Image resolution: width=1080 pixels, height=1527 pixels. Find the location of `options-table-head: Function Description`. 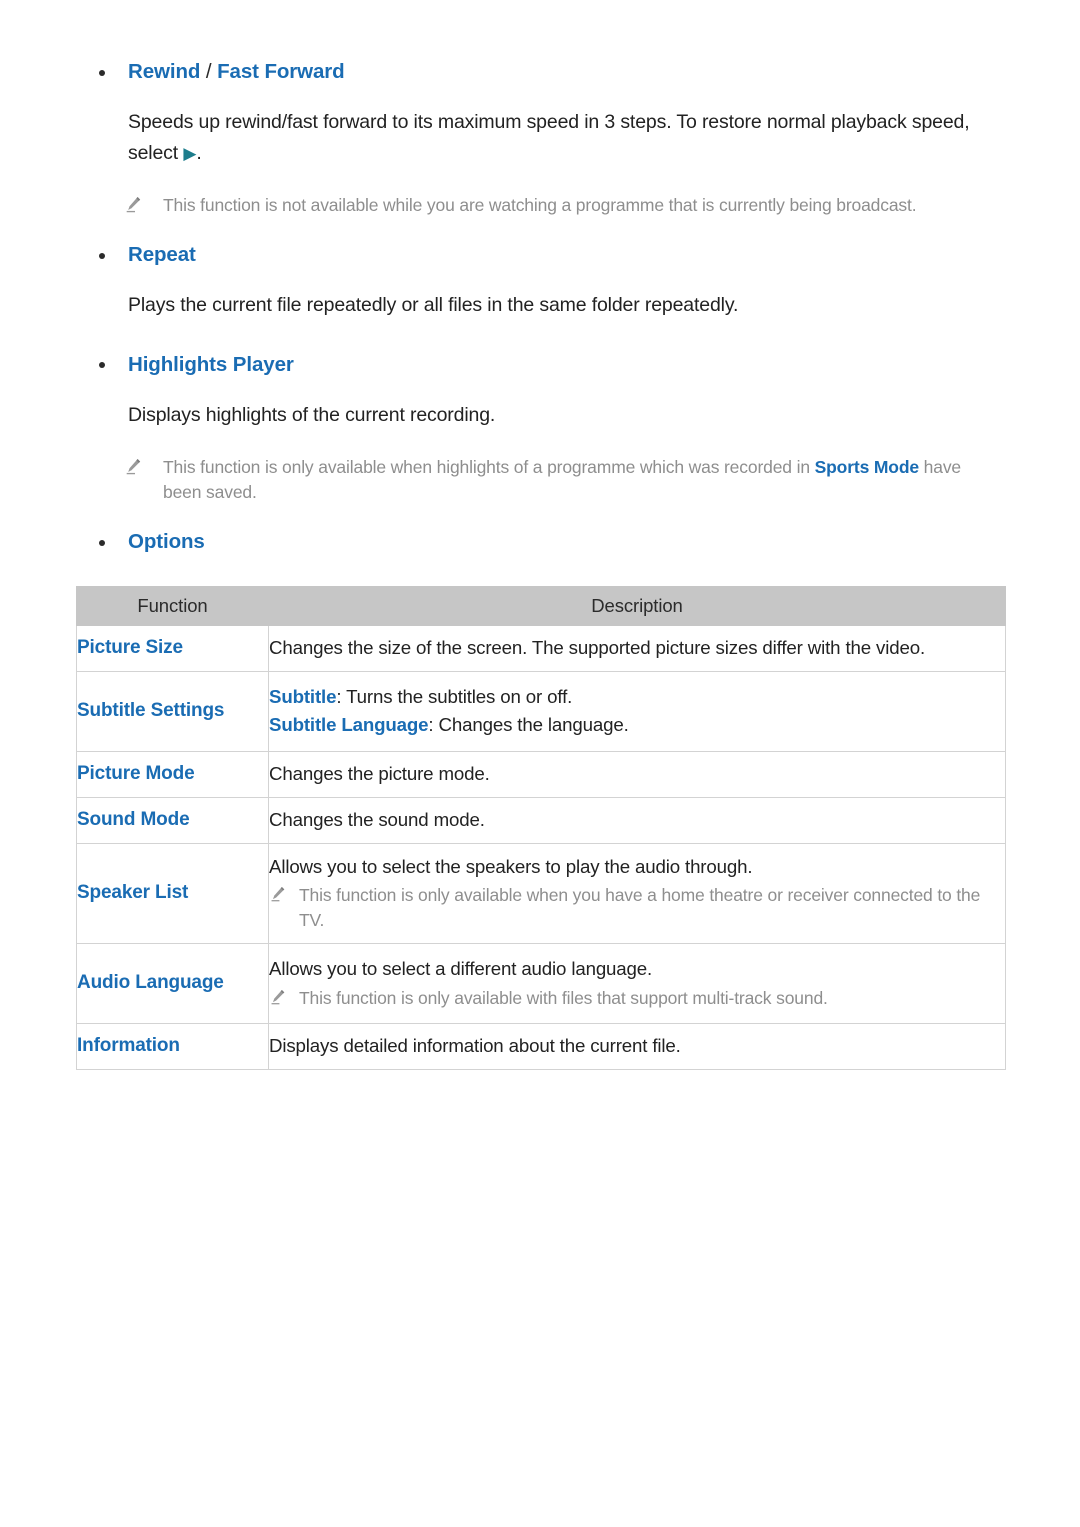

options-table-head: Function Description is located at coordinates (541, 605).